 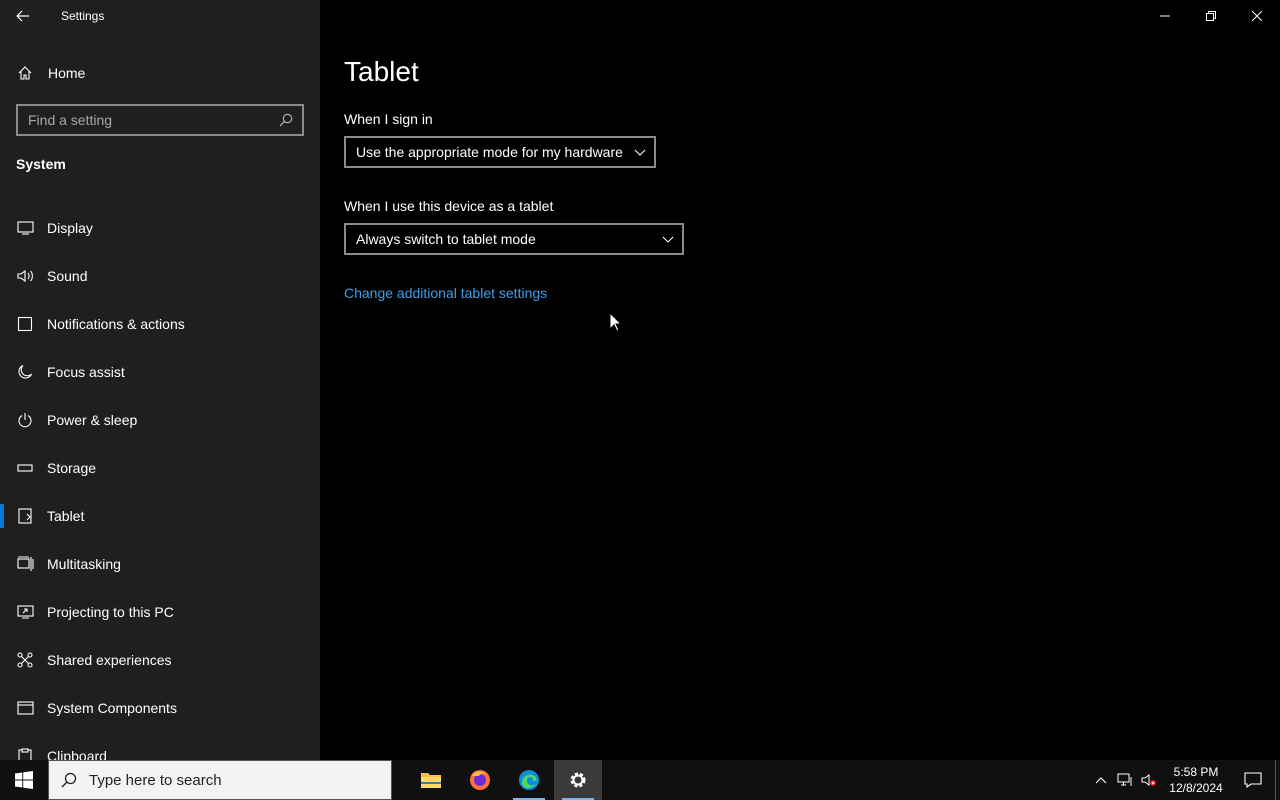 I want to click on shared-icon, so click(x=25, y=660).